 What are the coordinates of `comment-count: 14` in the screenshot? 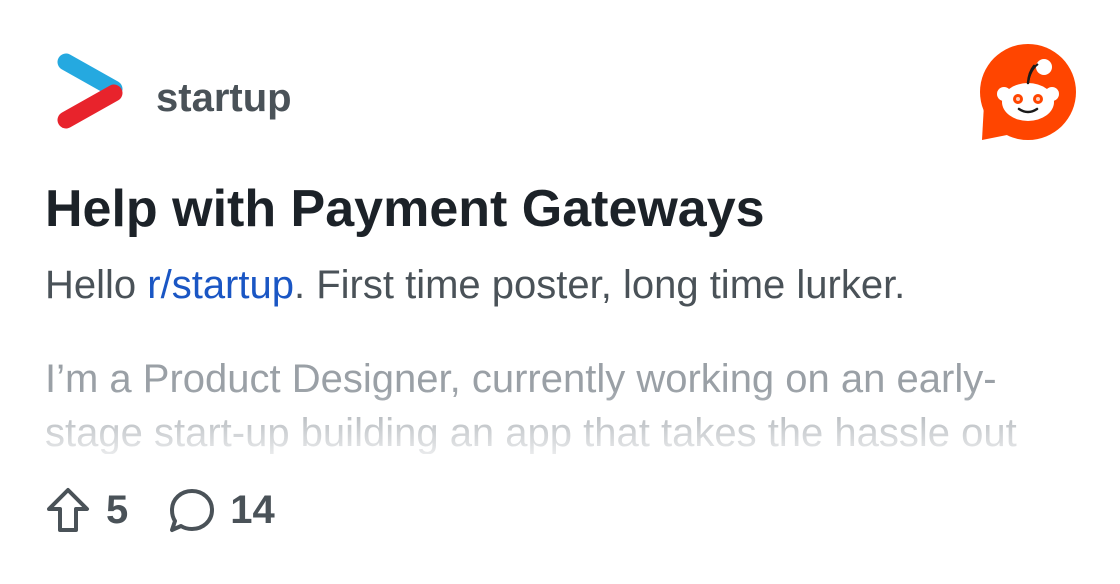 It's located at (252, 510).